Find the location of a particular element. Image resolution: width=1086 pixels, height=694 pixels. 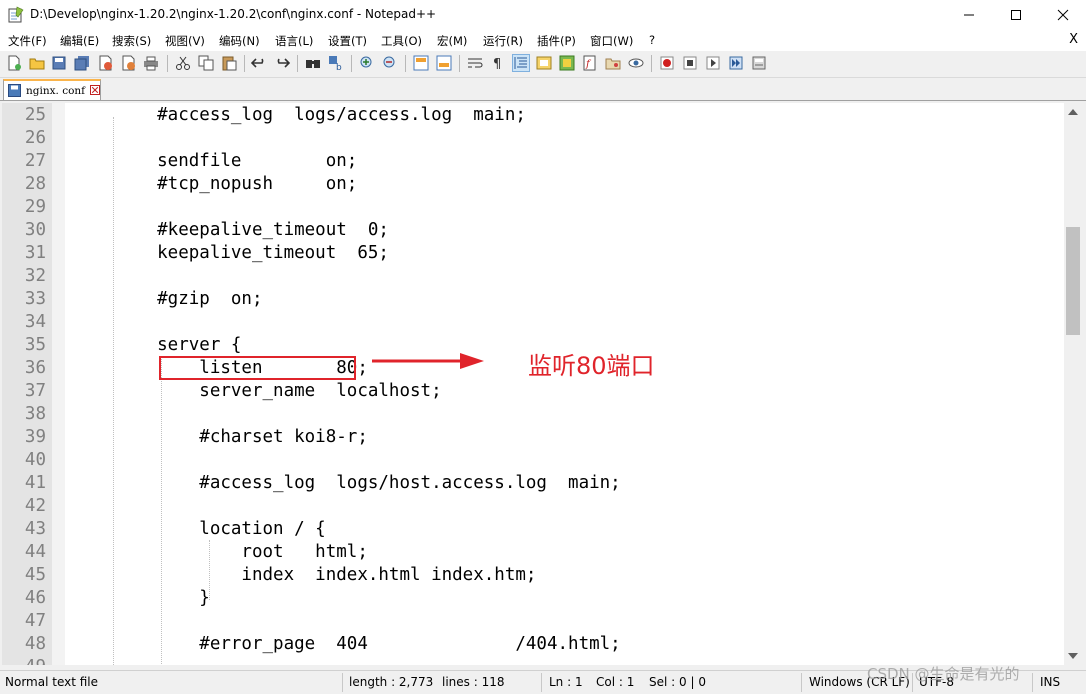

replace-icon: b is located at coordinates (336, 63).